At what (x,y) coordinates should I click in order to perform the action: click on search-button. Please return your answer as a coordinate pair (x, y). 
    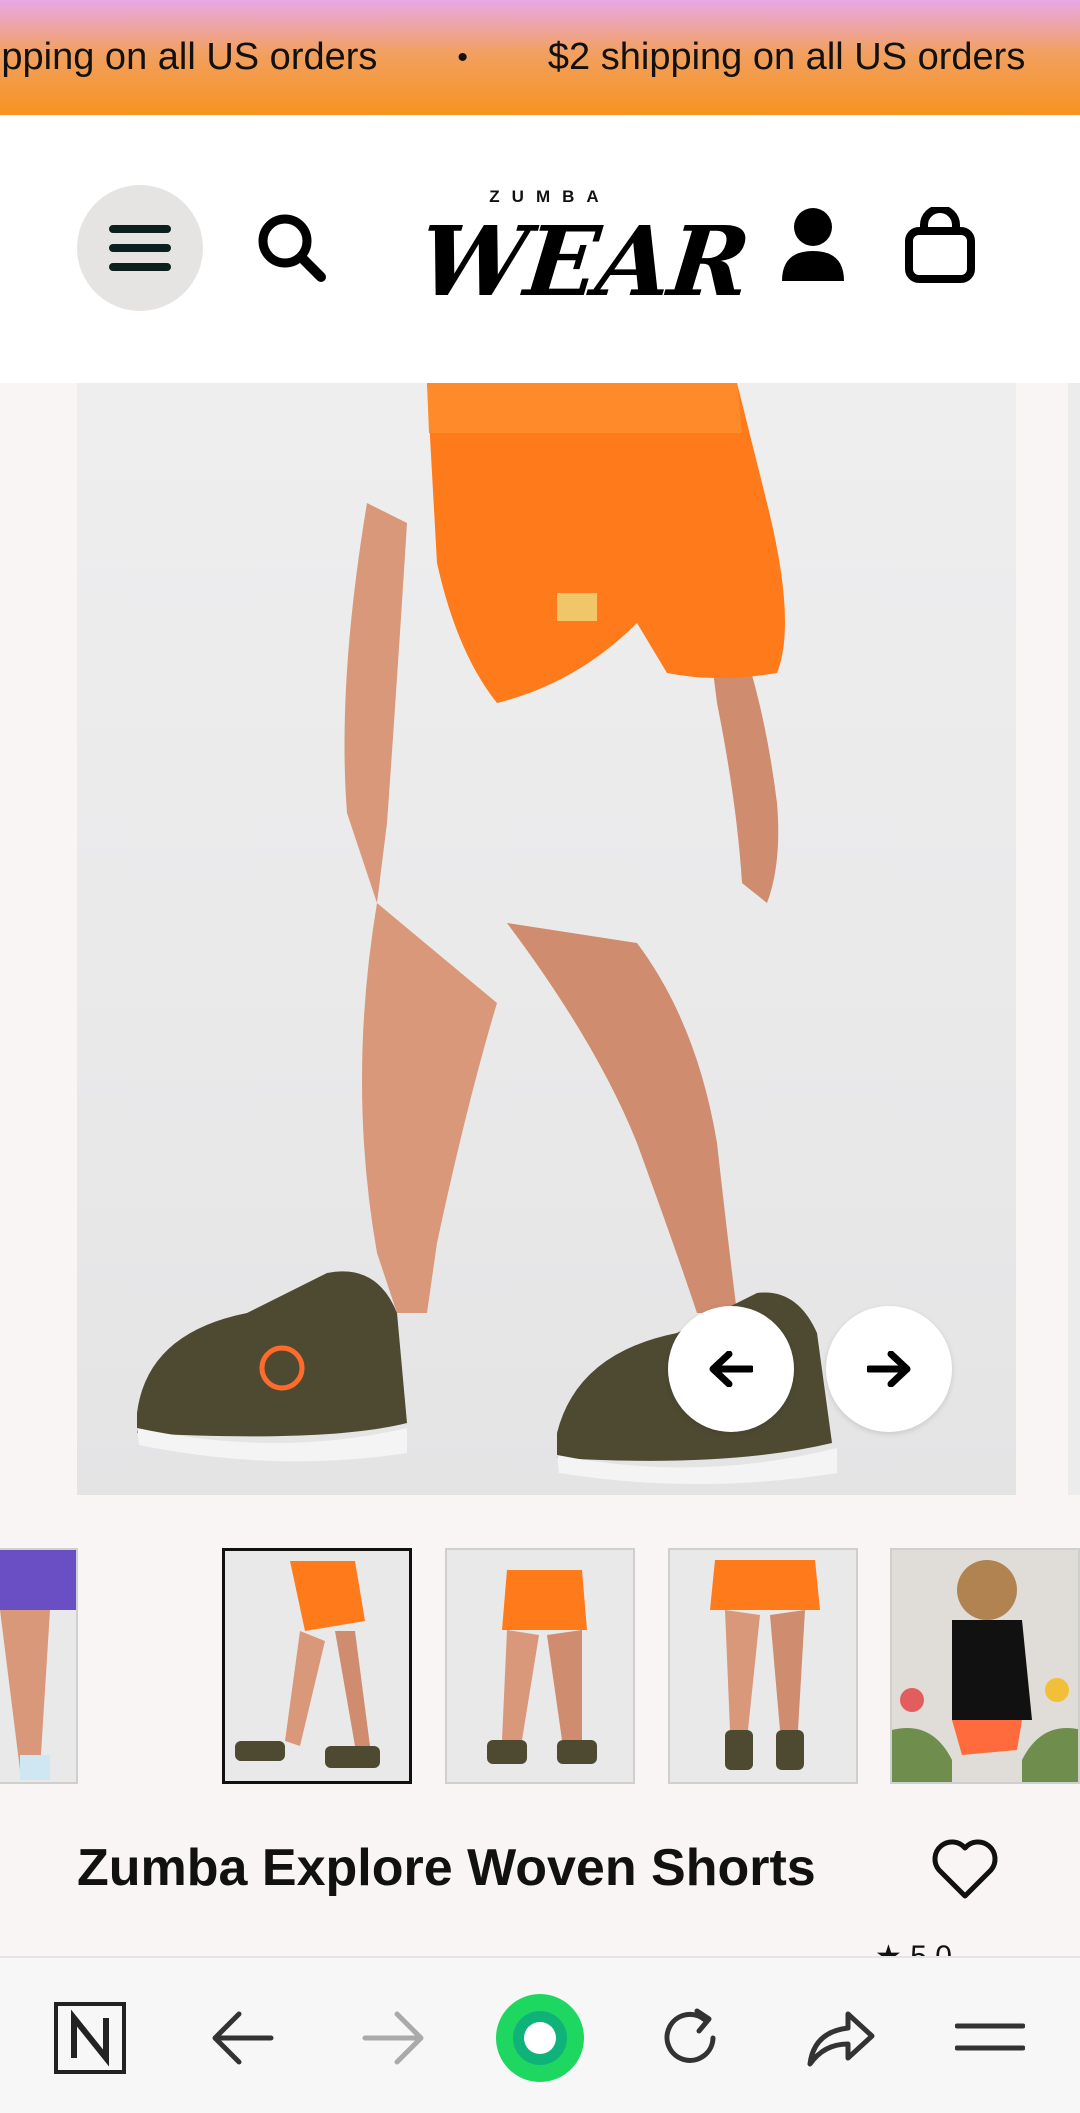
    Looking at the image, I should click on (291, 247).